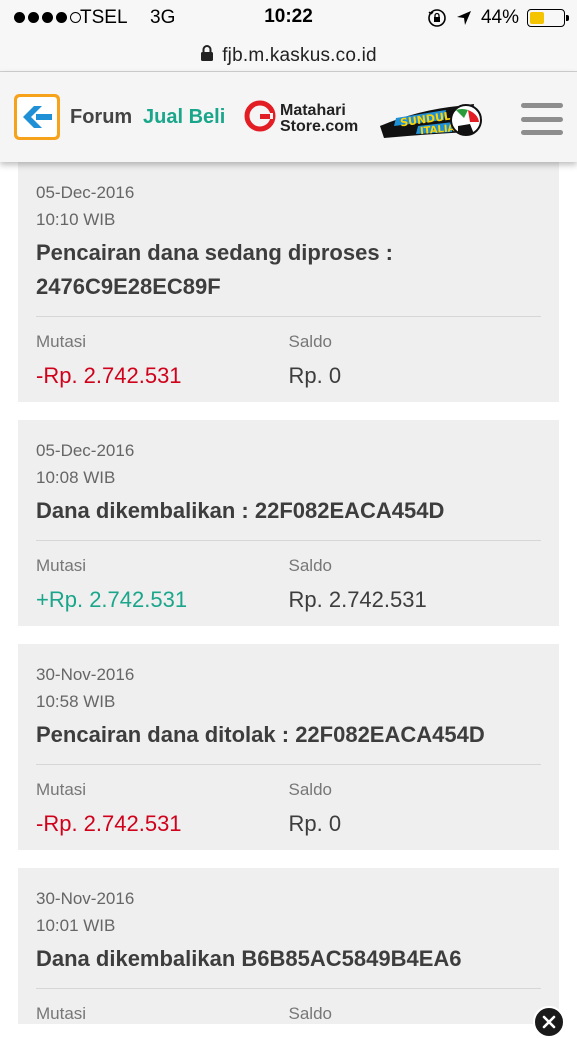  What do you see at coordinates (288, 20) in the screenshot?
I see `status-bar: TSEL 3G 10:22 44%` at bounding box center [288, 20].